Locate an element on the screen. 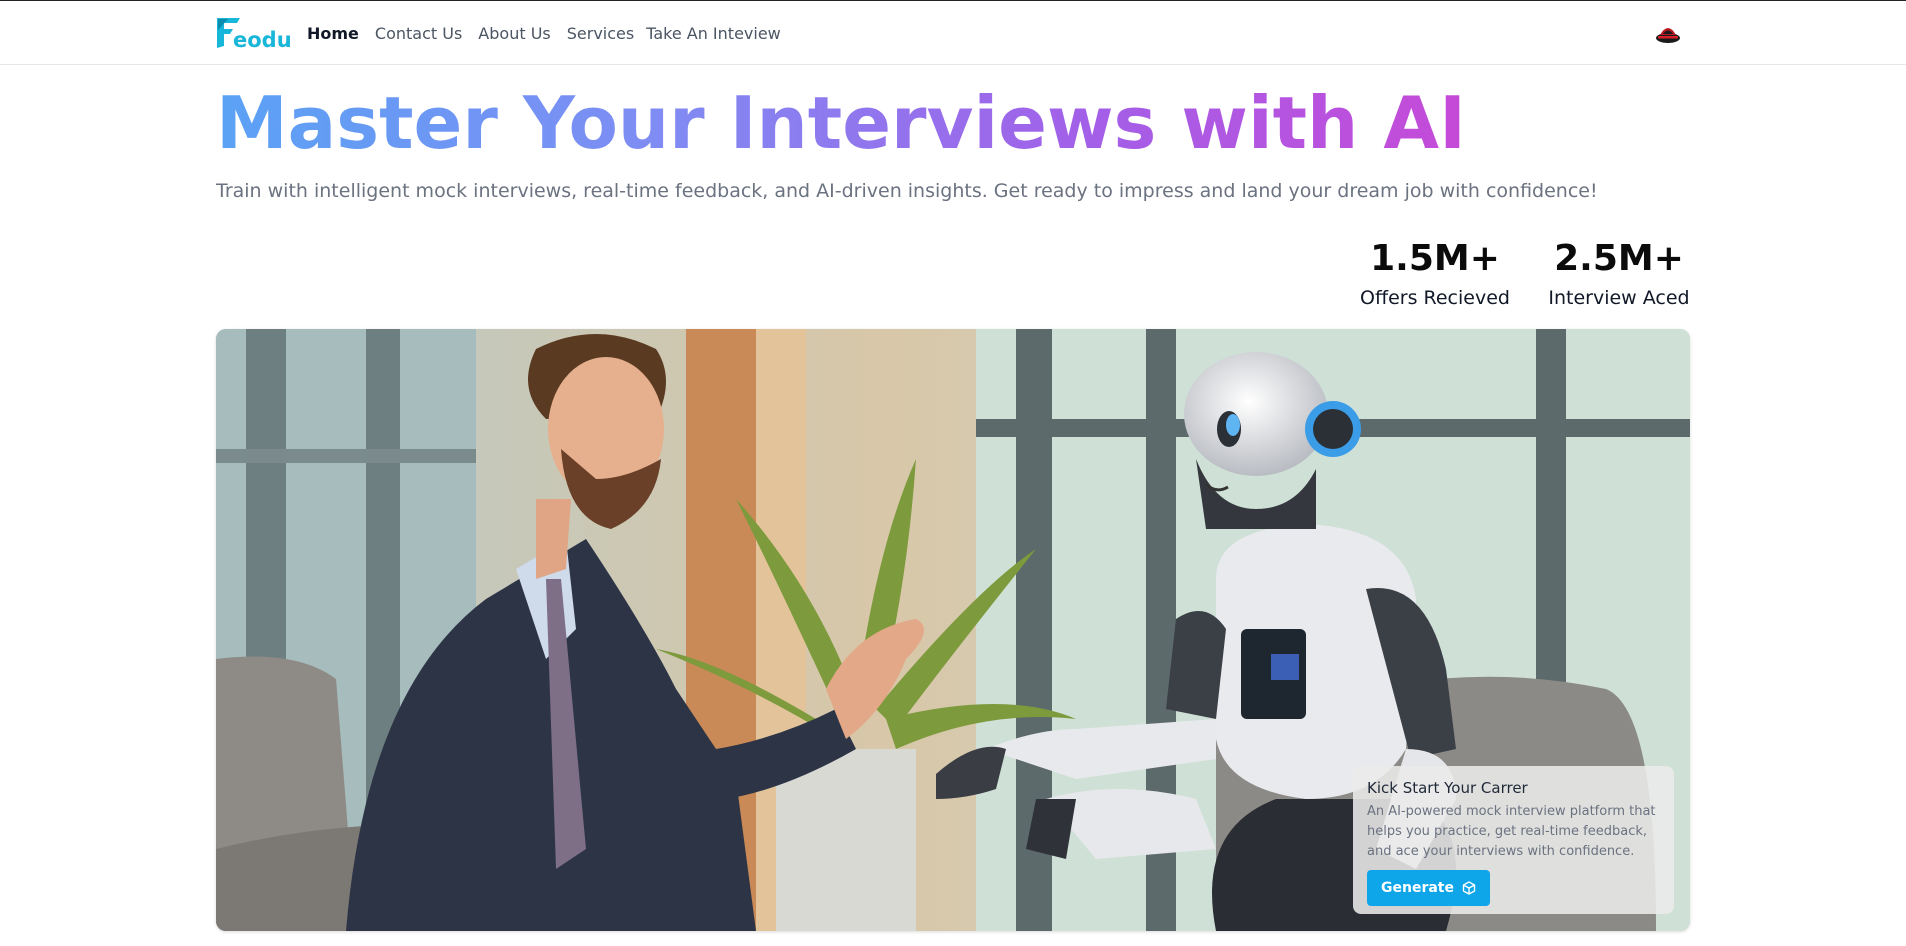  stat-label: Offers Recieved is located at coordinates (1435, 298).